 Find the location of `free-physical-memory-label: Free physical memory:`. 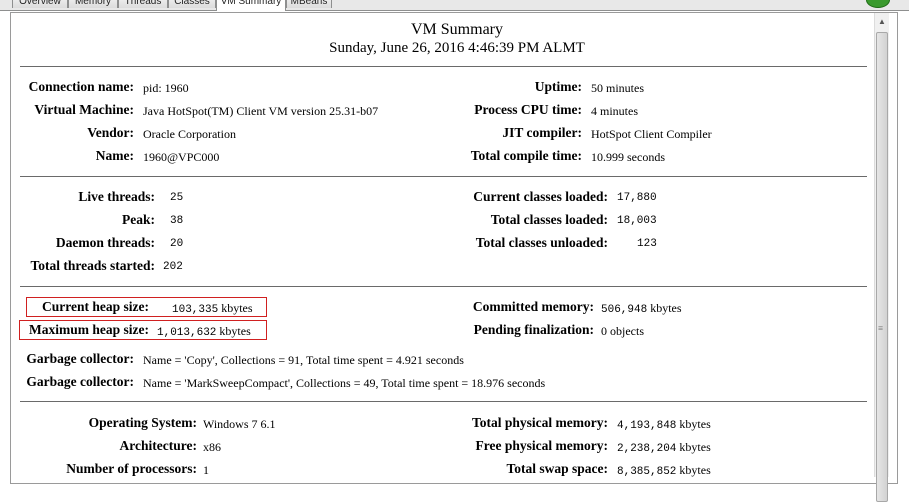

free-physical-memory-label: Free physical memory: is located at coordinates (541, 445).